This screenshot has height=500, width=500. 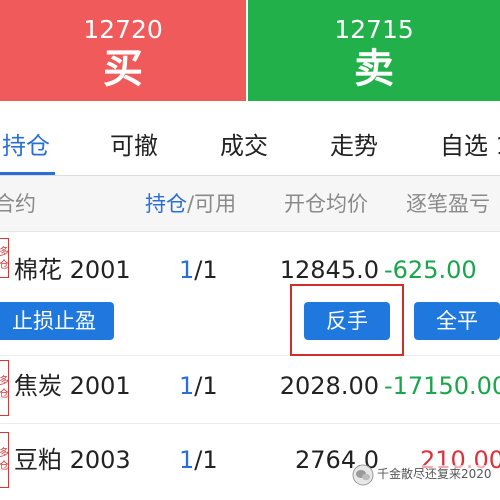 What do you see at coordinates (123, 69) in the screenshot?
I see `buy-label: 买` at bounding box center [123, 69].